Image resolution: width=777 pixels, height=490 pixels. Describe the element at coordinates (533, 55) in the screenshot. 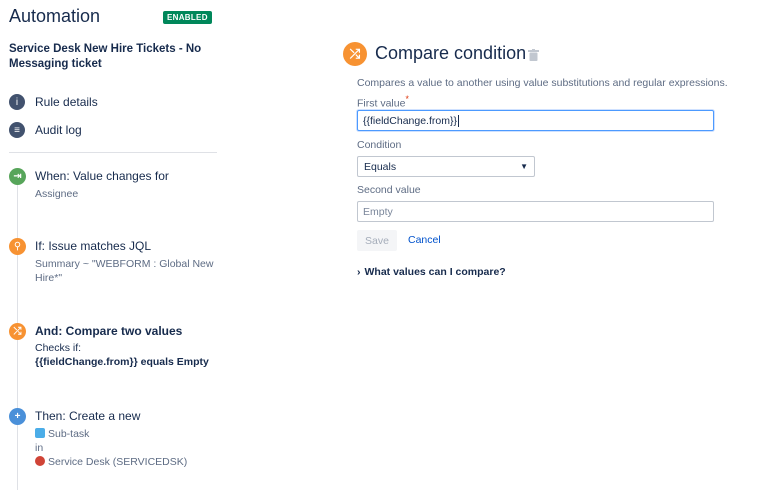

I see `trash-icon` at that location.